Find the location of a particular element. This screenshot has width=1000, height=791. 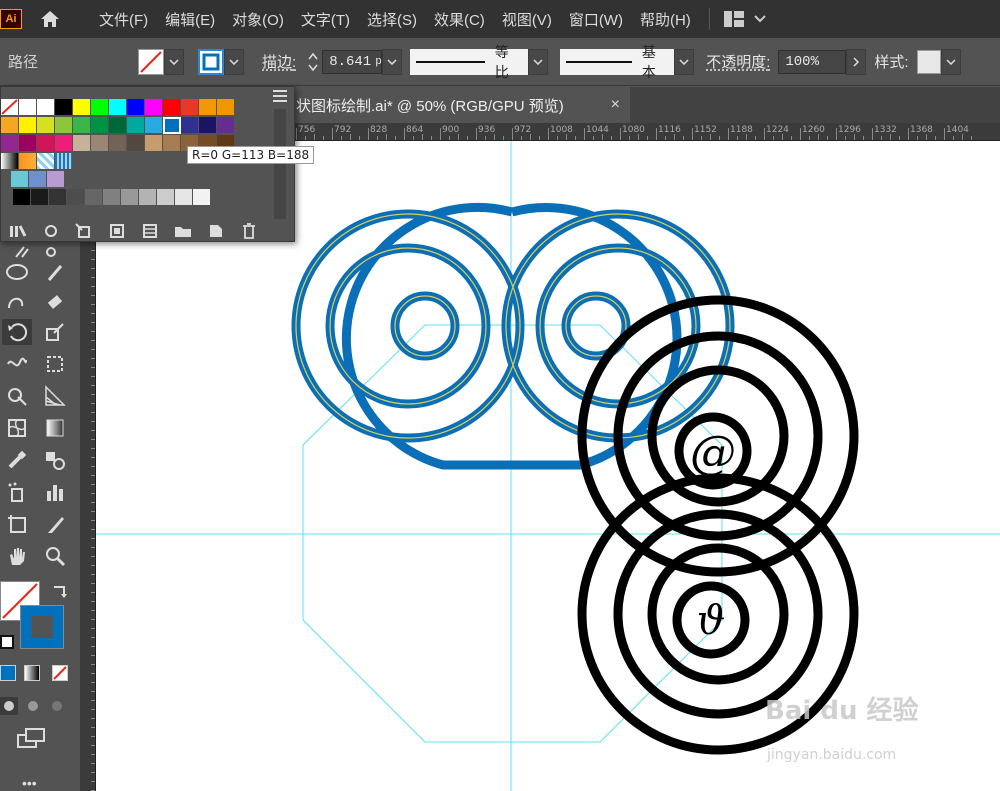

swatch-libraries-icon is located at coordinates (17, 231).